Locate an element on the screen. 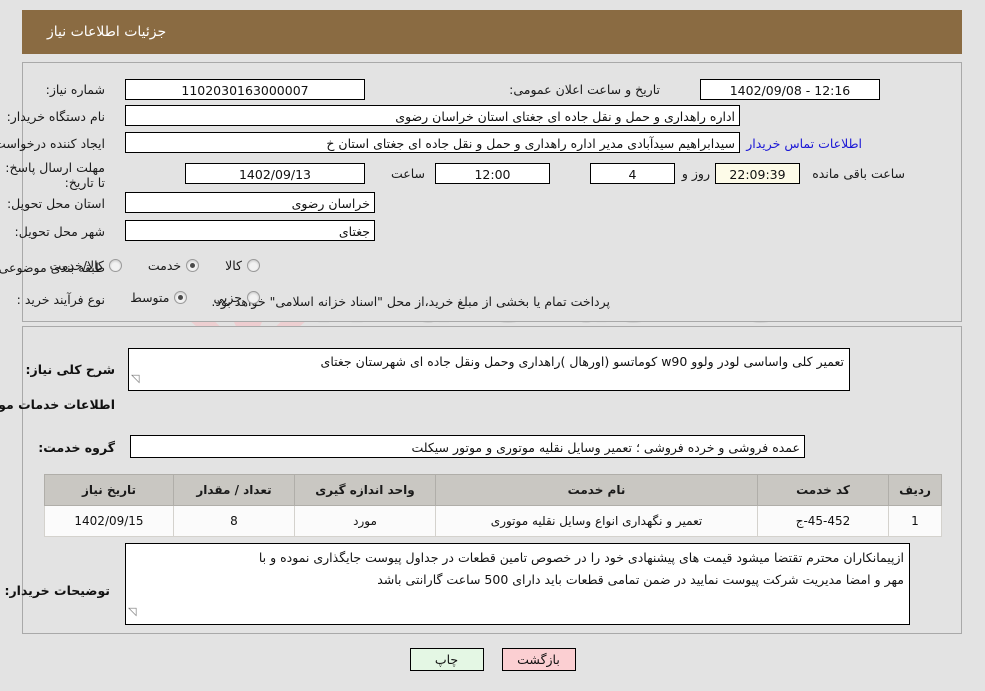 This screenshot has height=691, width=985. resize-handle-icon: ◸ is located at coordinates (135, 379).